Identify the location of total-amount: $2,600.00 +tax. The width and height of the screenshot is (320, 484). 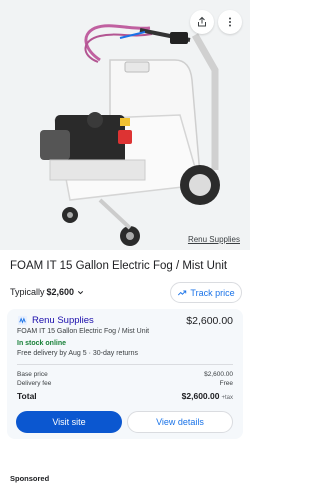
(207, 396).